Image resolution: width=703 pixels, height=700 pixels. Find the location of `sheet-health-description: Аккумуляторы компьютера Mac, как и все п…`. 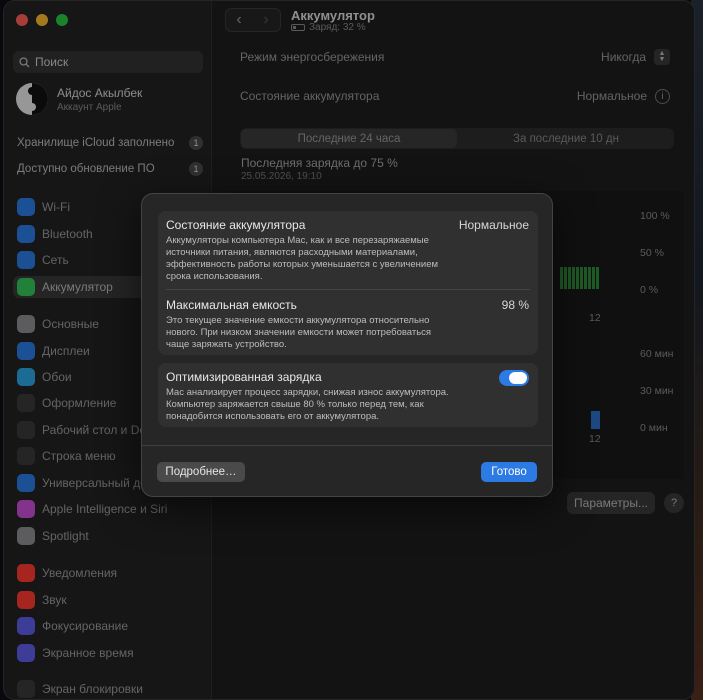

sheet-health-description: Аккумуляторы компьютера Mac, как и все п… is located at coordinates (302, 258).